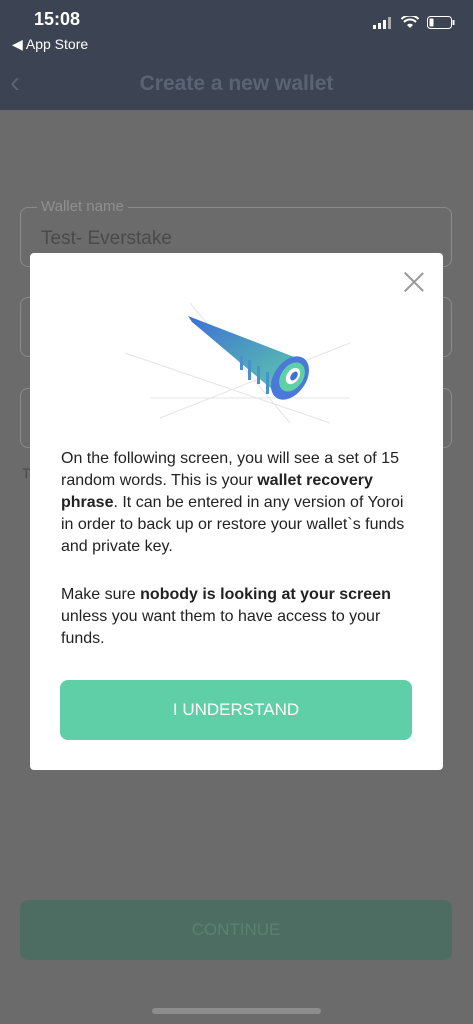 The image size is (473, 1024). Describe the element at coordinates (236, 1011) in the screenshot. I see `home-indicator` at that location.